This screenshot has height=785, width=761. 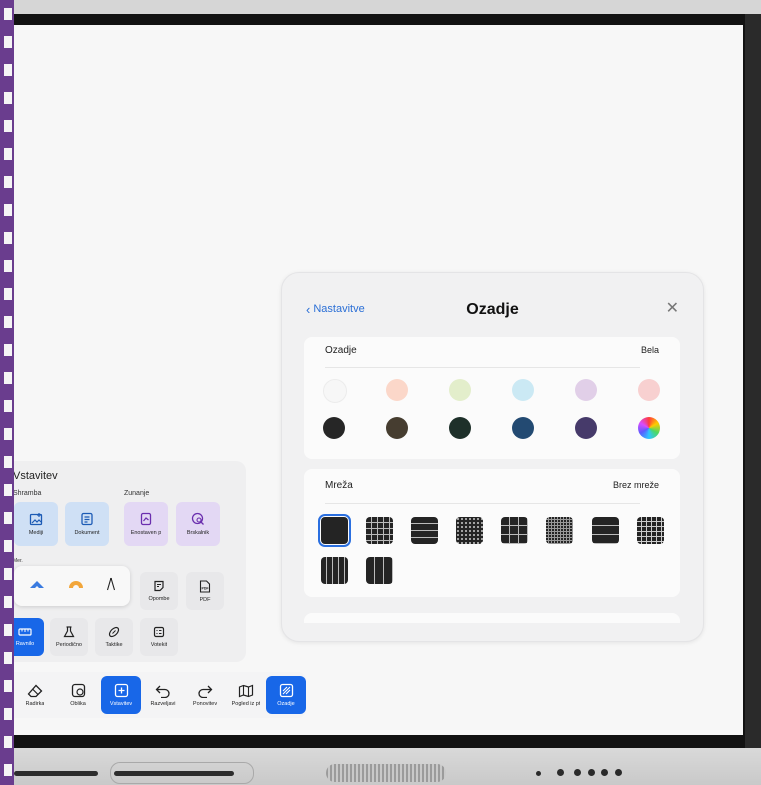 I want to click on notes-tile: Opombe, so click(x=159, y=591).